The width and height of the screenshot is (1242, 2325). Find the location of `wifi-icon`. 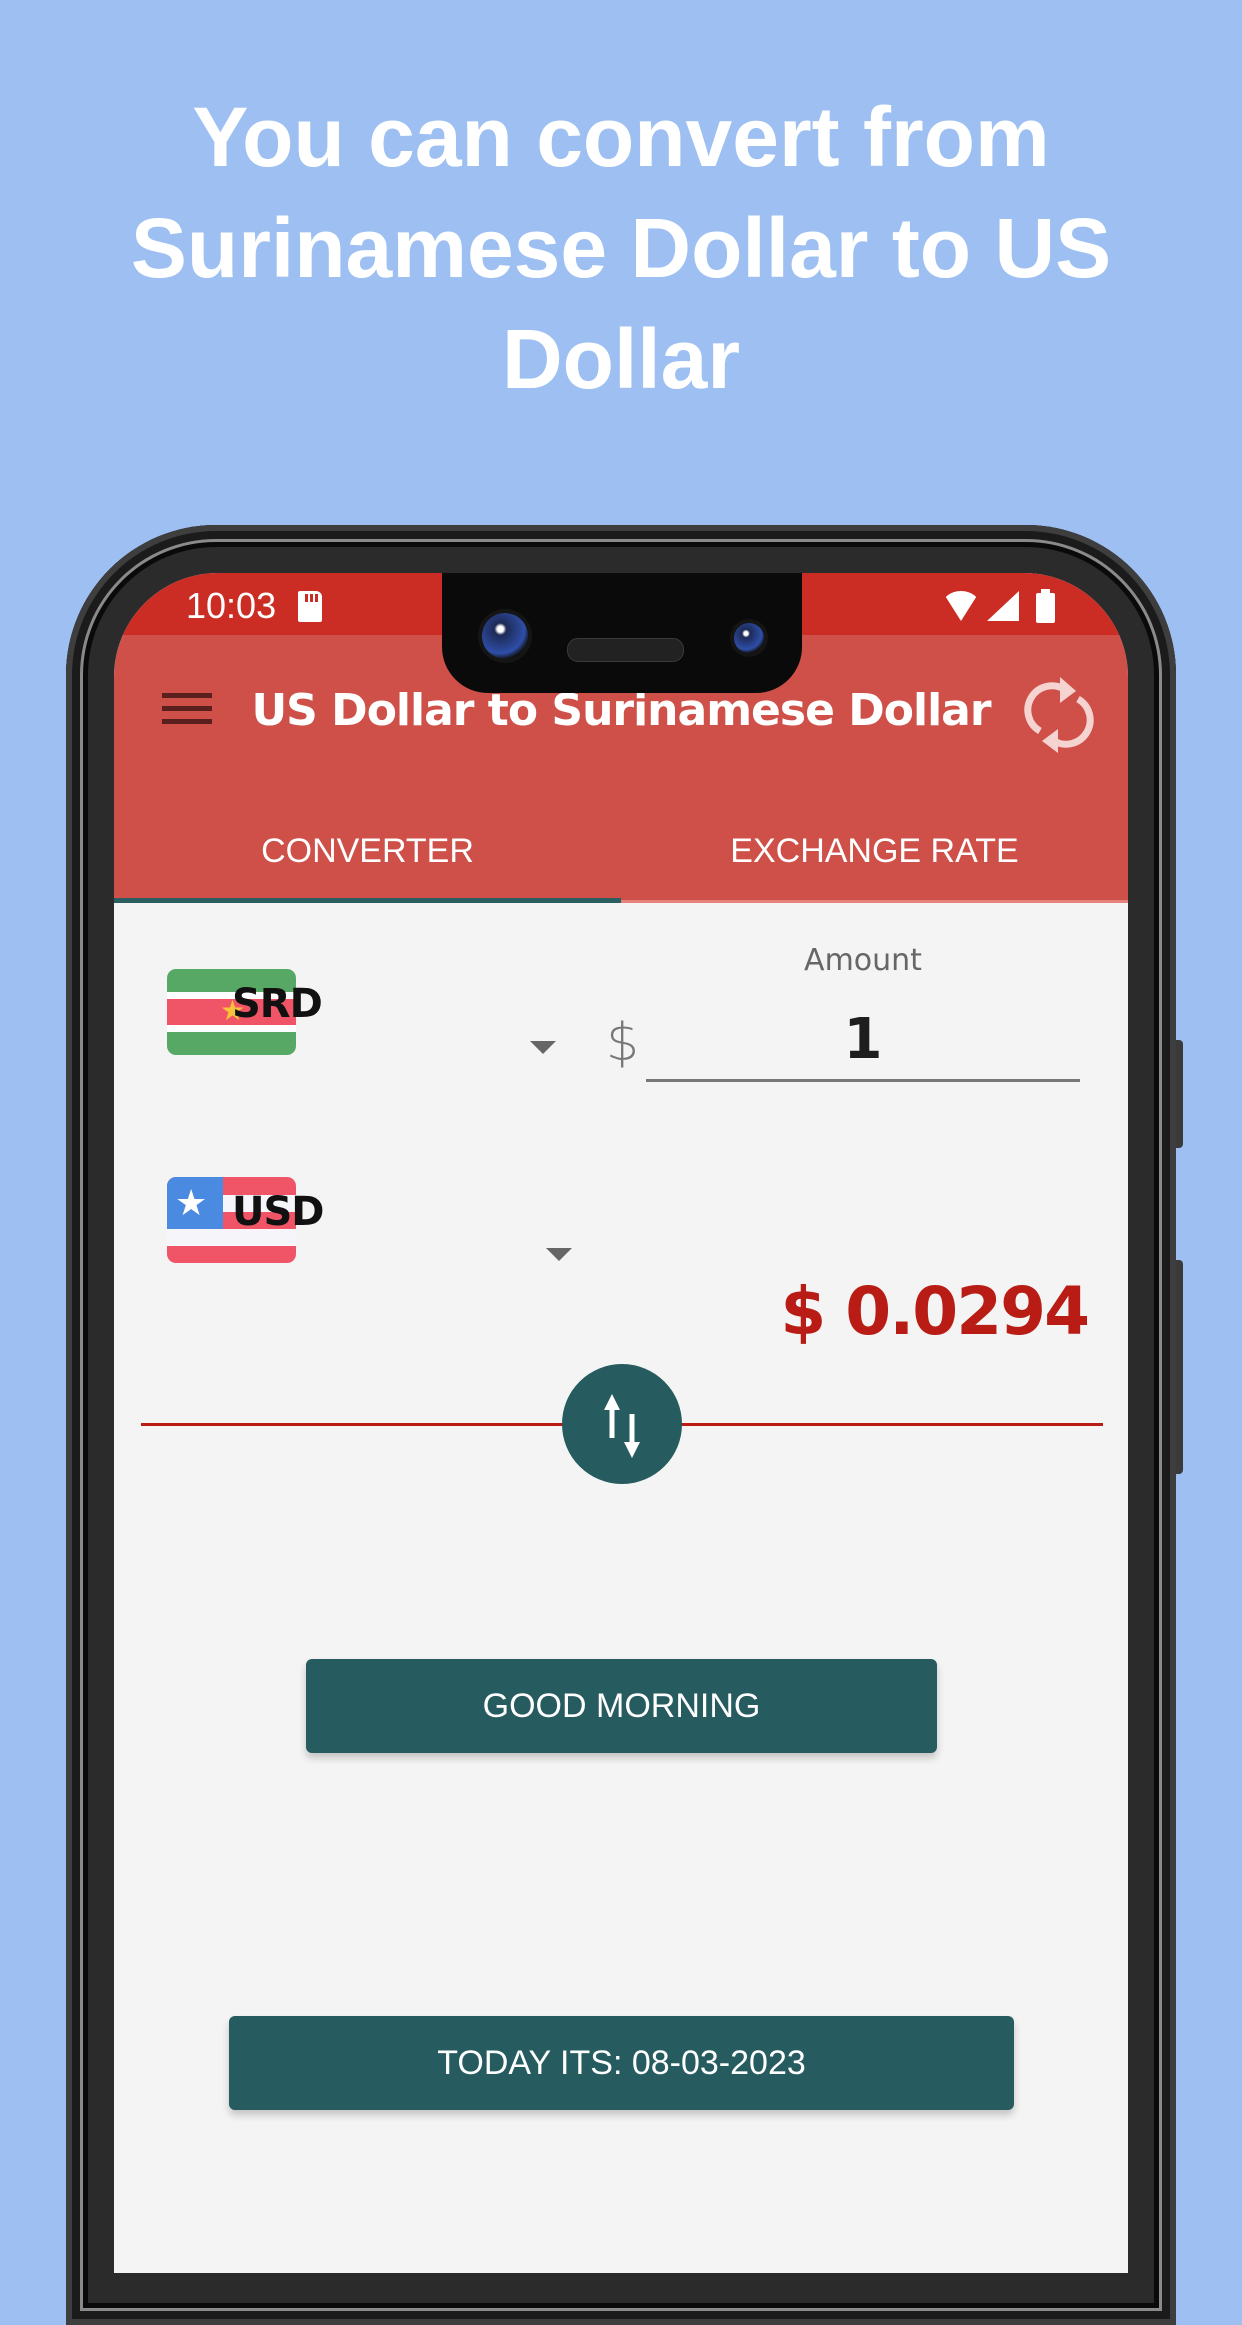

wifi-icon is located at coordinates (961, 606).